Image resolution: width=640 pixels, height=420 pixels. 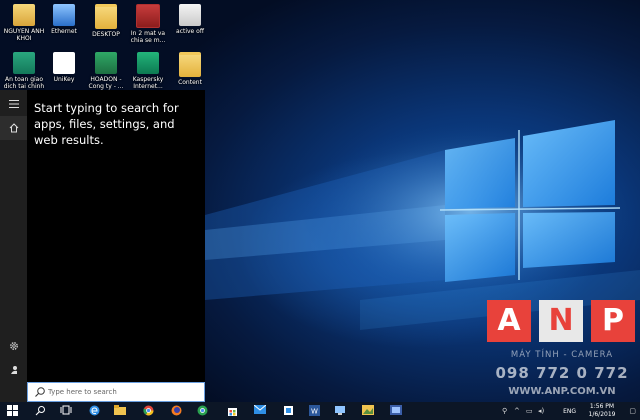 What do you see at coordinates (13, 104) in the screenshot?
I see `hamburger-menu-icon` at bounding box center [13, 104].